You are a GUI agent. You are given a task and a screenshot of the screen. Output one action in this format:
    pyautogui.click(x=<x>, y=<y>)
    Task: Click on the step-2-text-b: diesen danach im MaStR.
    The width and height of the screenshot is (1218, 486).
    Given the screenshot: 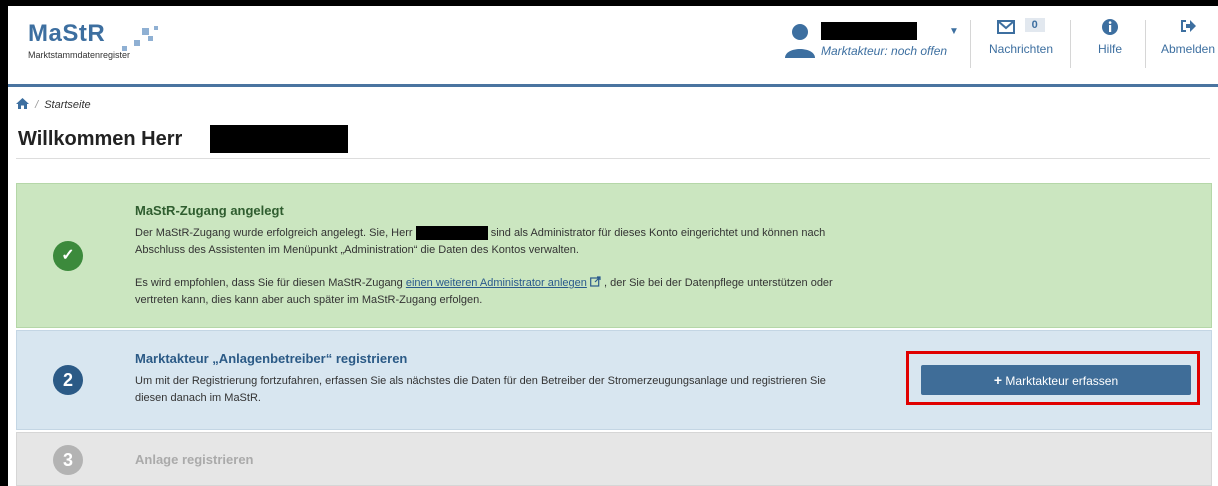 What is the action you would take?
    pyautogui.click(x=198, y=398)
    